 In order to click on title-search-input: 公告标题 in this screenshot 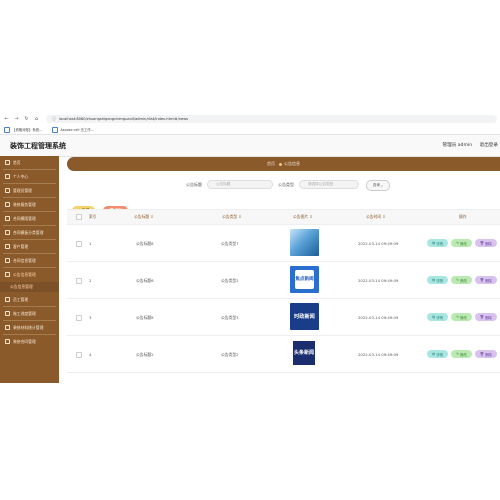, I will do `click(240, 184)`.